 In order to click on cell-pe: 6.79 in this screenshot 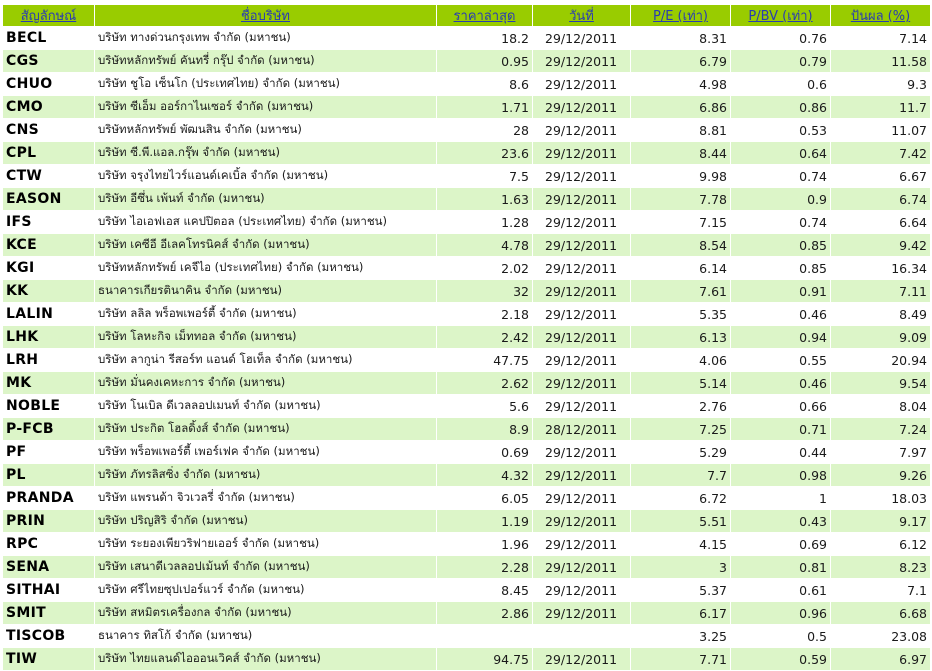, I will do `click(680, 61)`.